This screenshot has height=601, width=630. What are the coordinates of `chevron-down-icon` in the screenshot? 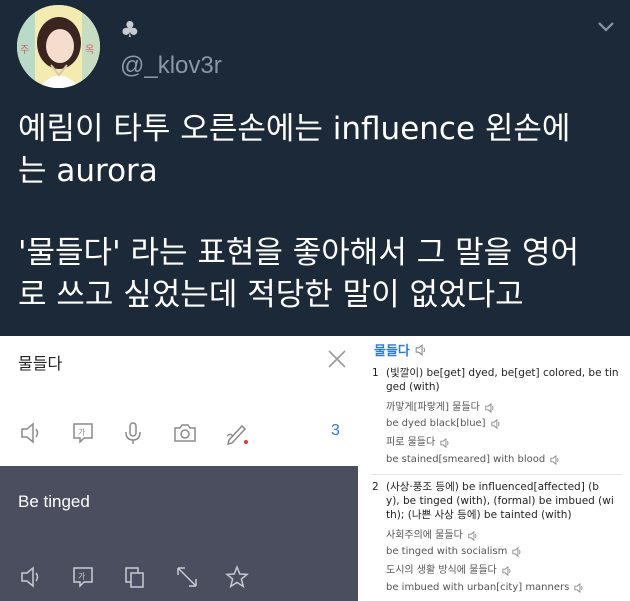 It's located at (606, 27).